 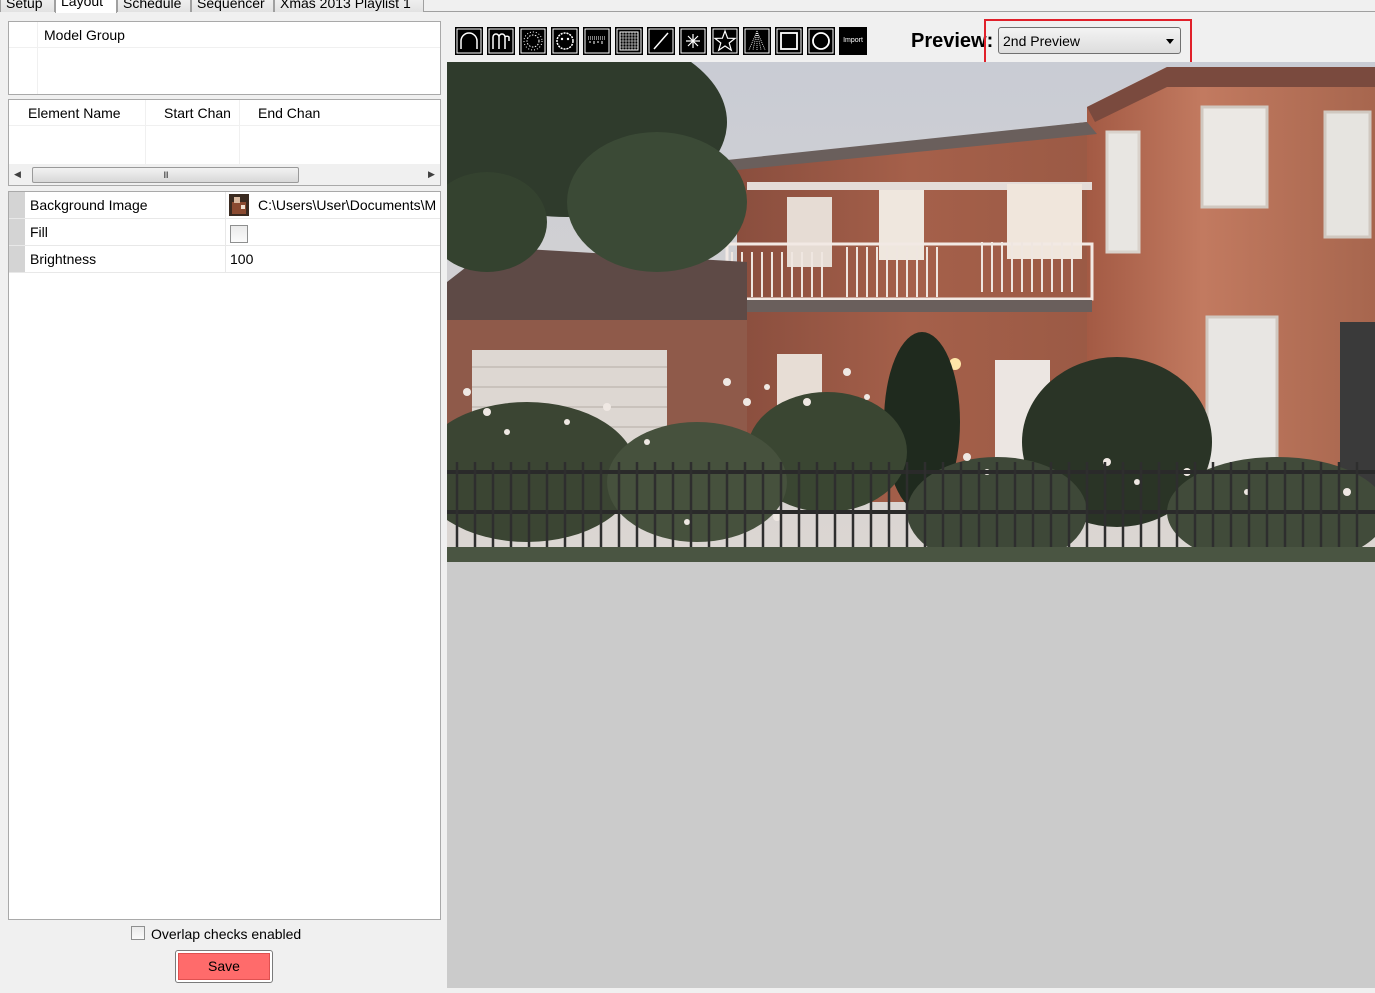 I want to click on matrix-tool-button, so click(x=629, y=41).